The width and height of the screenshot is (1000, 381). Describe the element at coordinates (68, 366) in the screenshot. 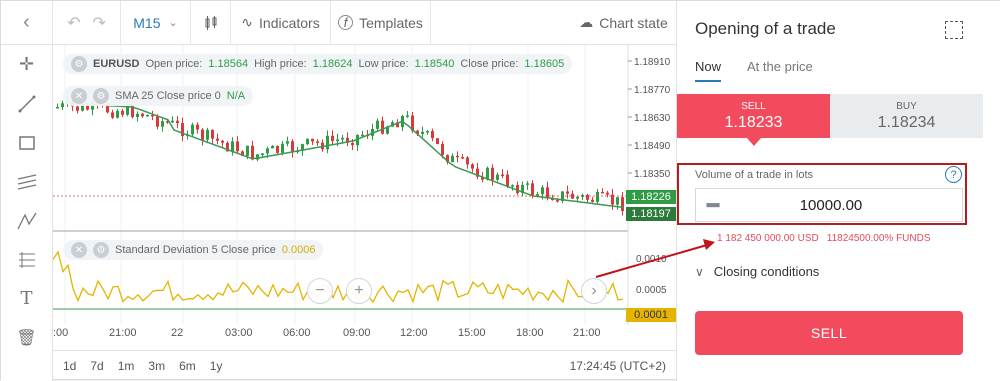

I see `range-1d: 1d` at that location.